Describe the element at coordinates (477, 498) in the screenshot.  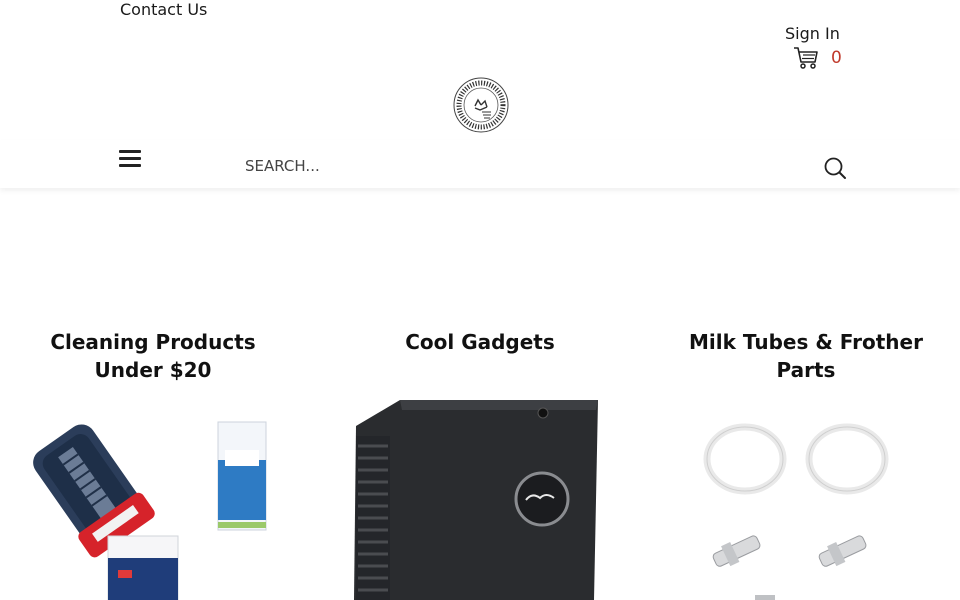
I see `cool-gadgets-image` at that location.